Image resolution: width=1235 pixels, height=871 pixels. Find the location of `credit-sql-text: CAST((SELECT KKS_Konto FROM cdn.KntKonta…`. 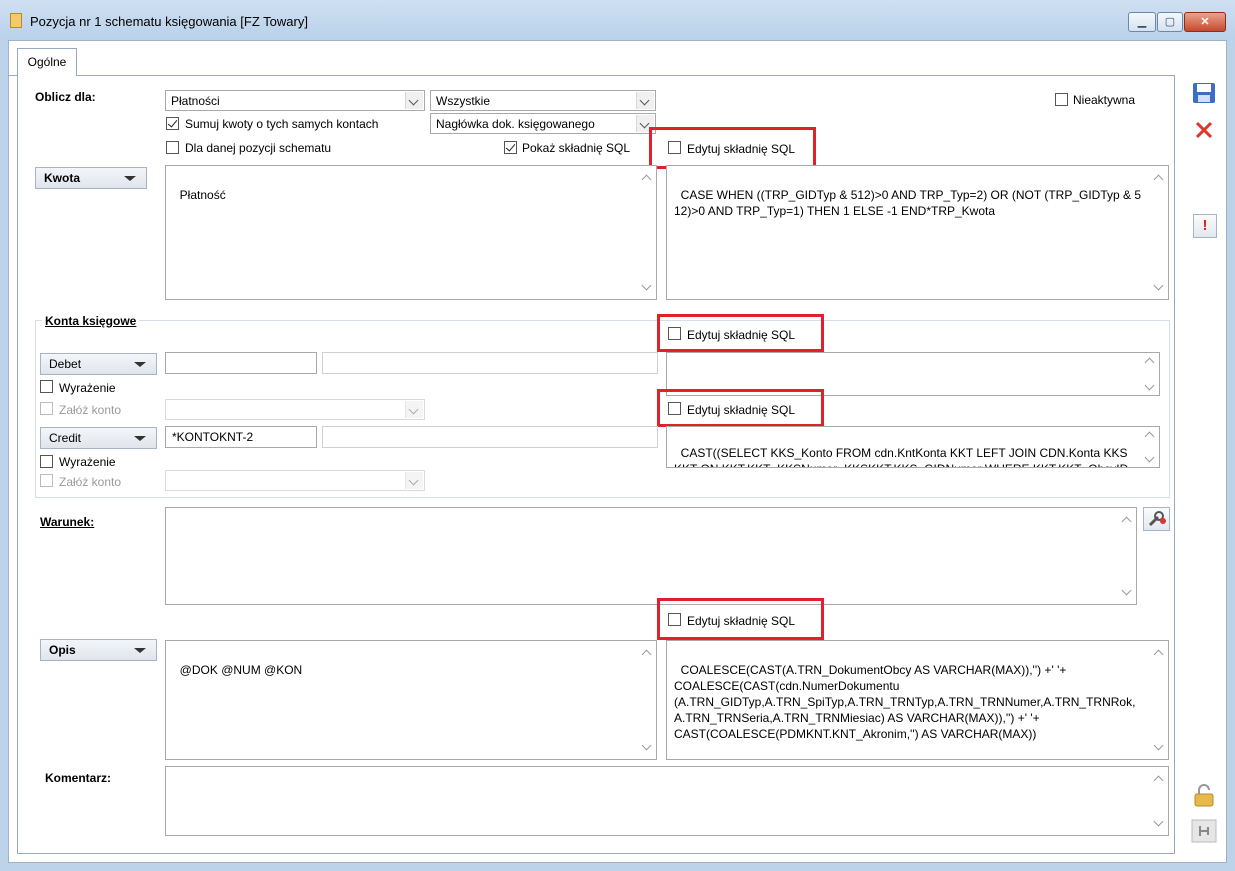

credit-sql-text: CAST((SELECT KKS_Konto FROM cdn.KntKonta… is located at coordinates (901, 456).